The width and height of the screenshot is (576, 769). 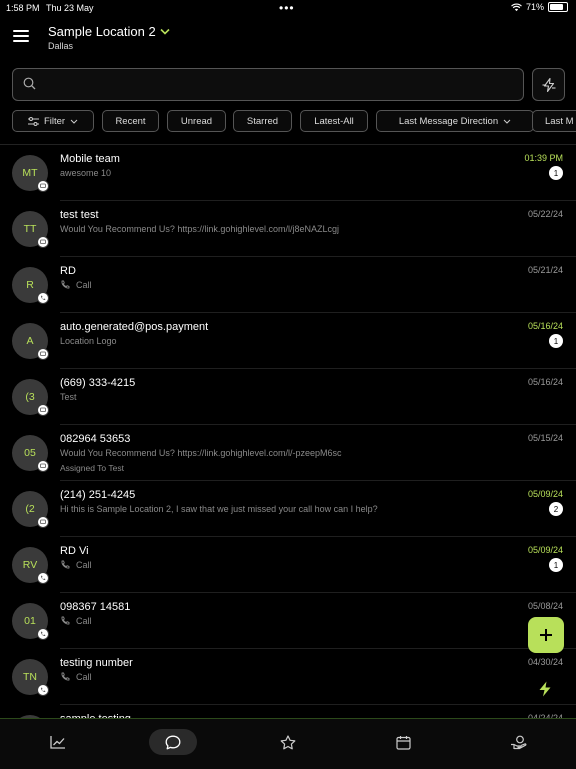 What do you see at coordinates (516, 6) in the screenshot?
I see `wifi-icon` at bounding box center [516, 6].